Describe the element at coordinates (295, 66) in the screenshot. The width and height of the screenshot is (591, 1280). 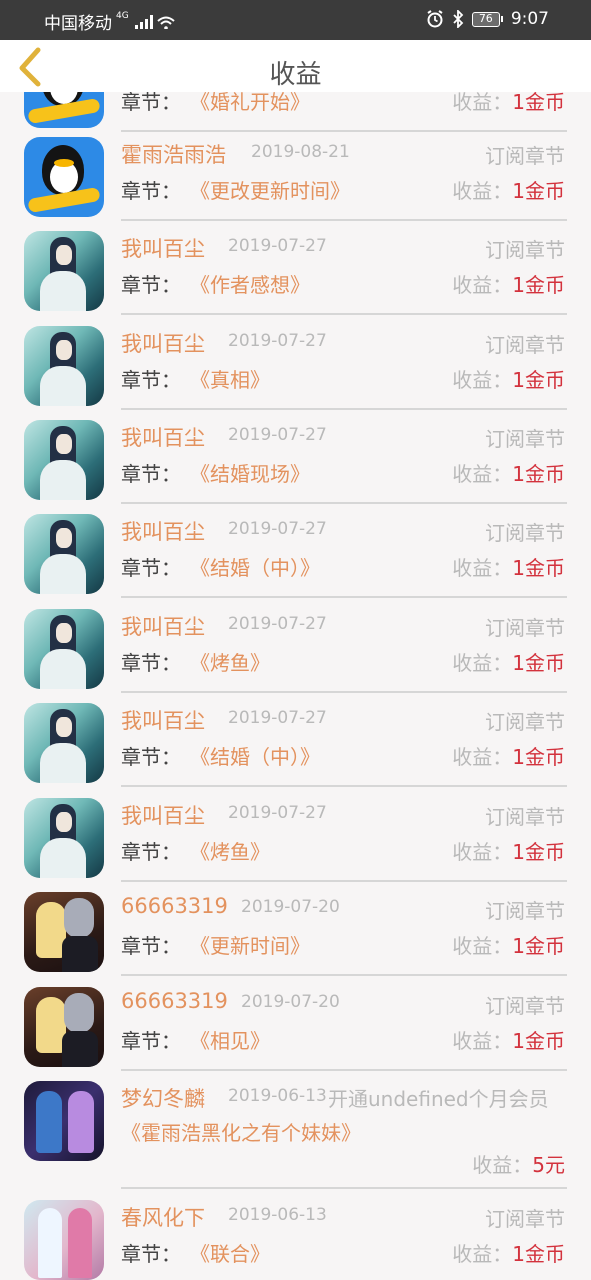
I see `app-header: 收益` at that location.